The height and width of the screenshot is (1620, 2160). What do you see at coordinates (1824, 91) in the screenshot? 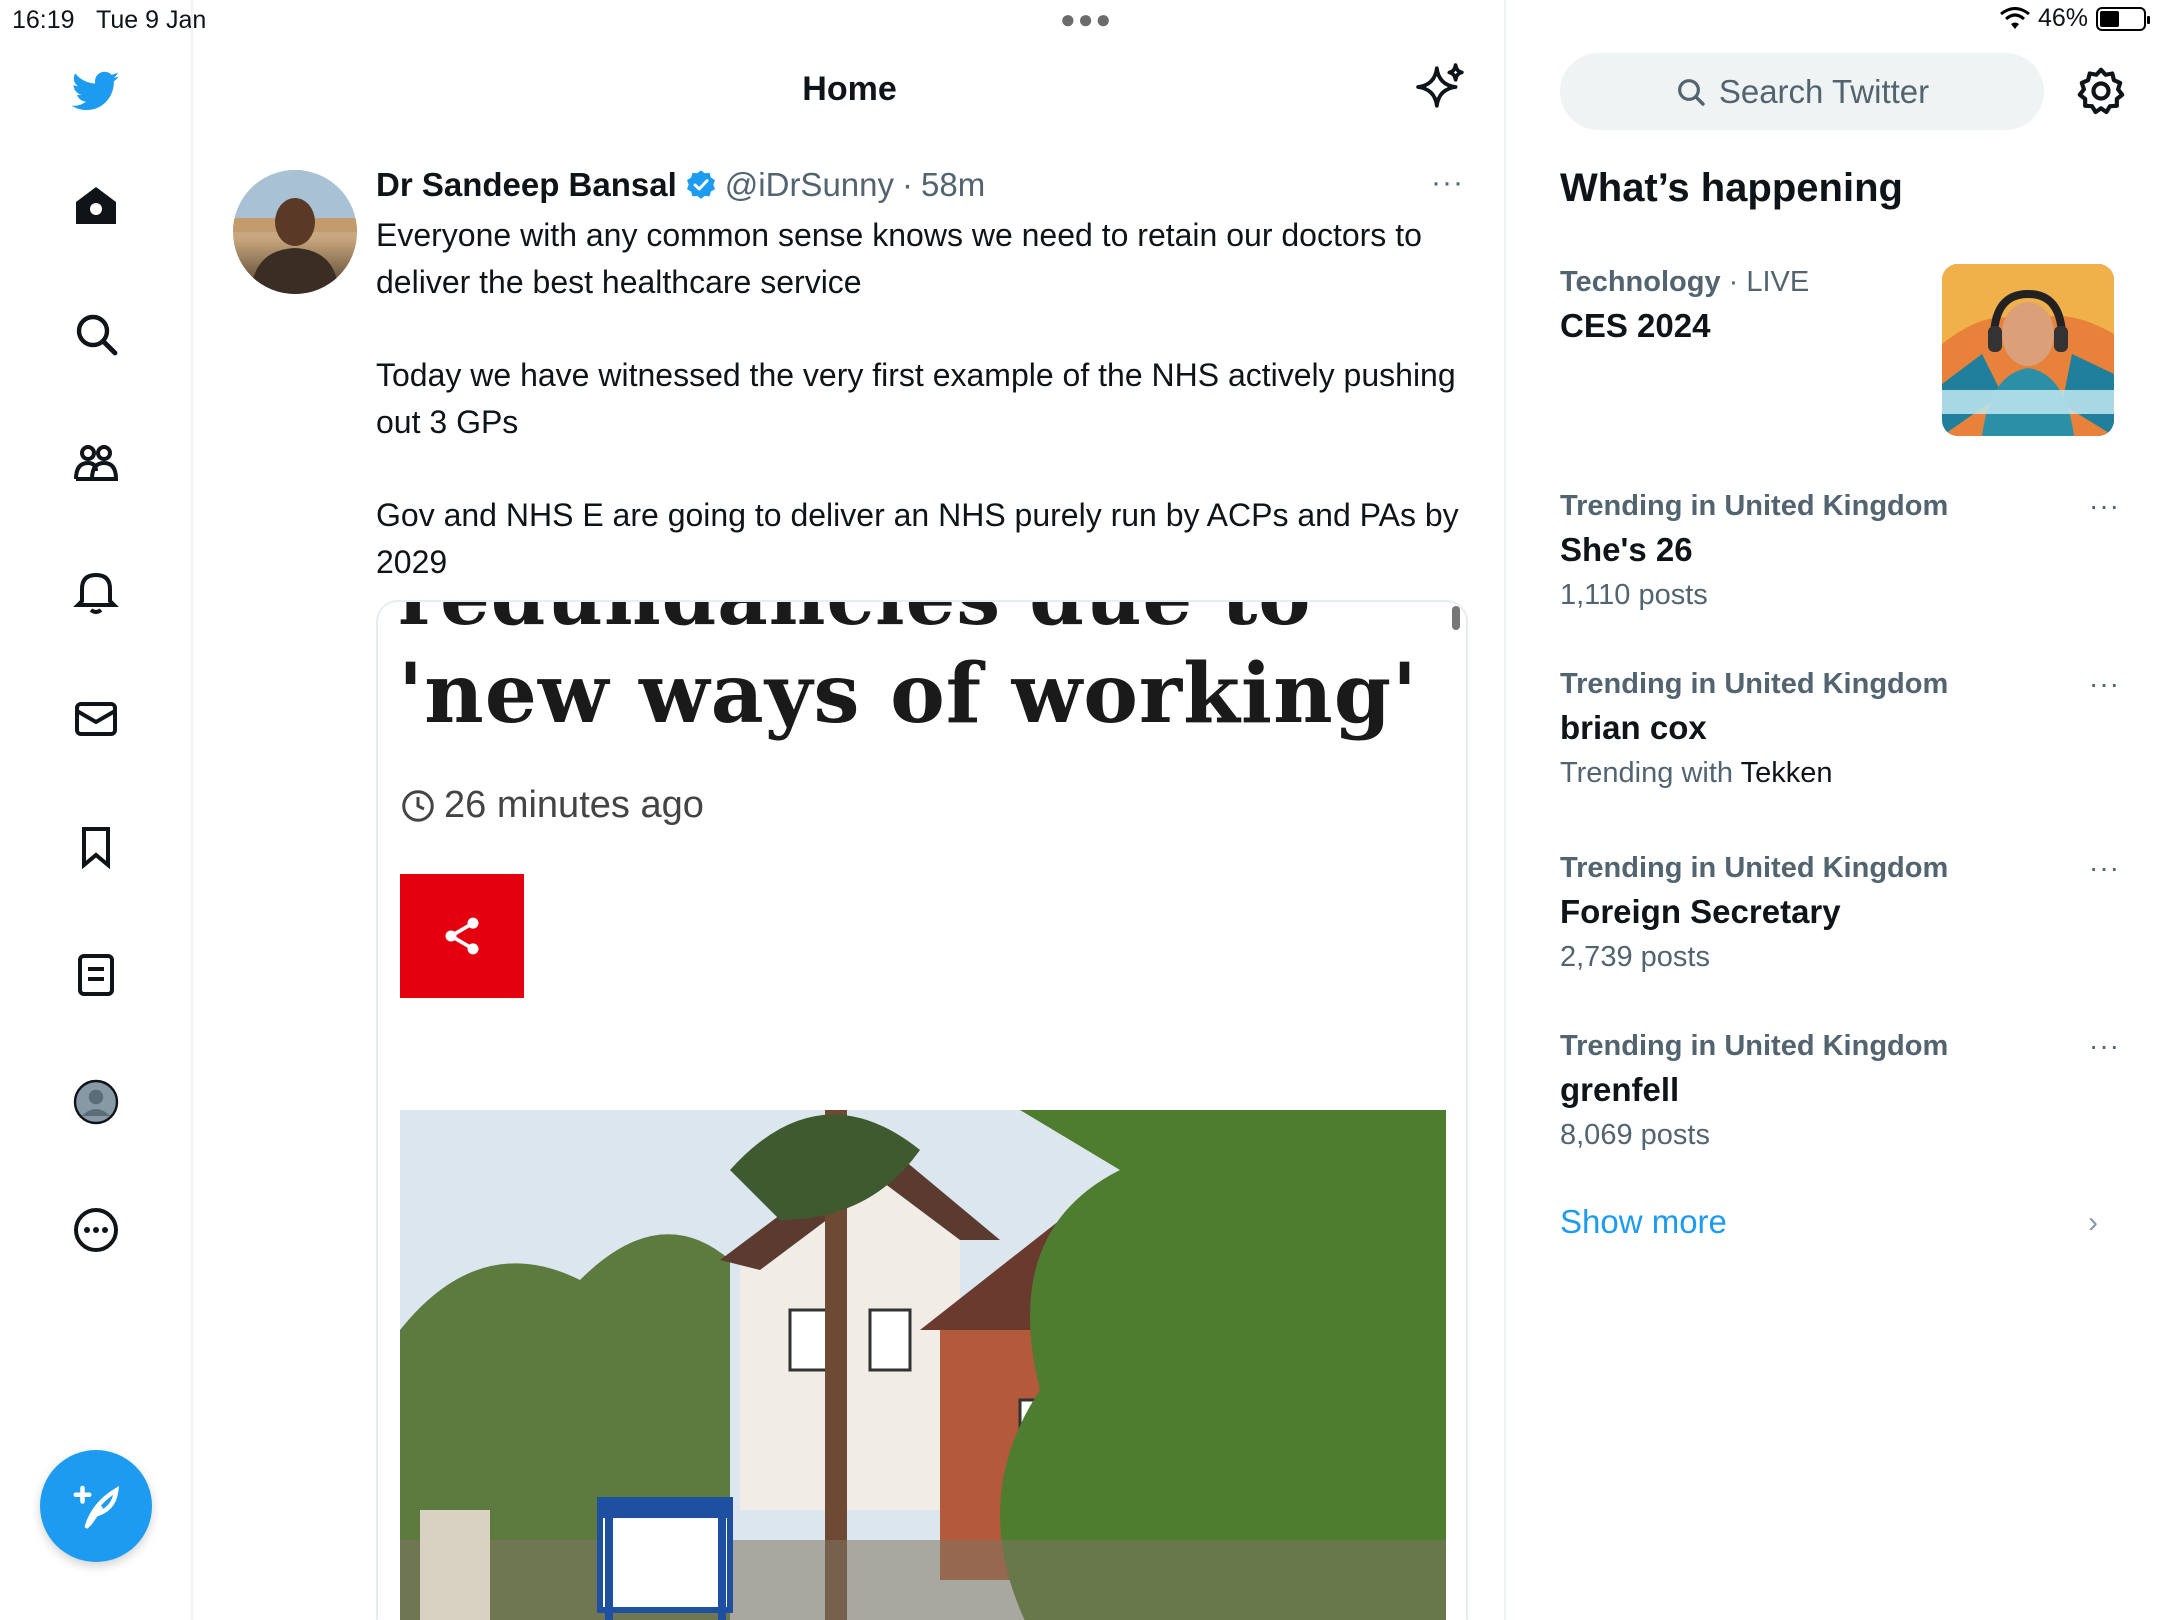
I see `search-placeholder: Search Twitter` at bounding box center [1824, 91].